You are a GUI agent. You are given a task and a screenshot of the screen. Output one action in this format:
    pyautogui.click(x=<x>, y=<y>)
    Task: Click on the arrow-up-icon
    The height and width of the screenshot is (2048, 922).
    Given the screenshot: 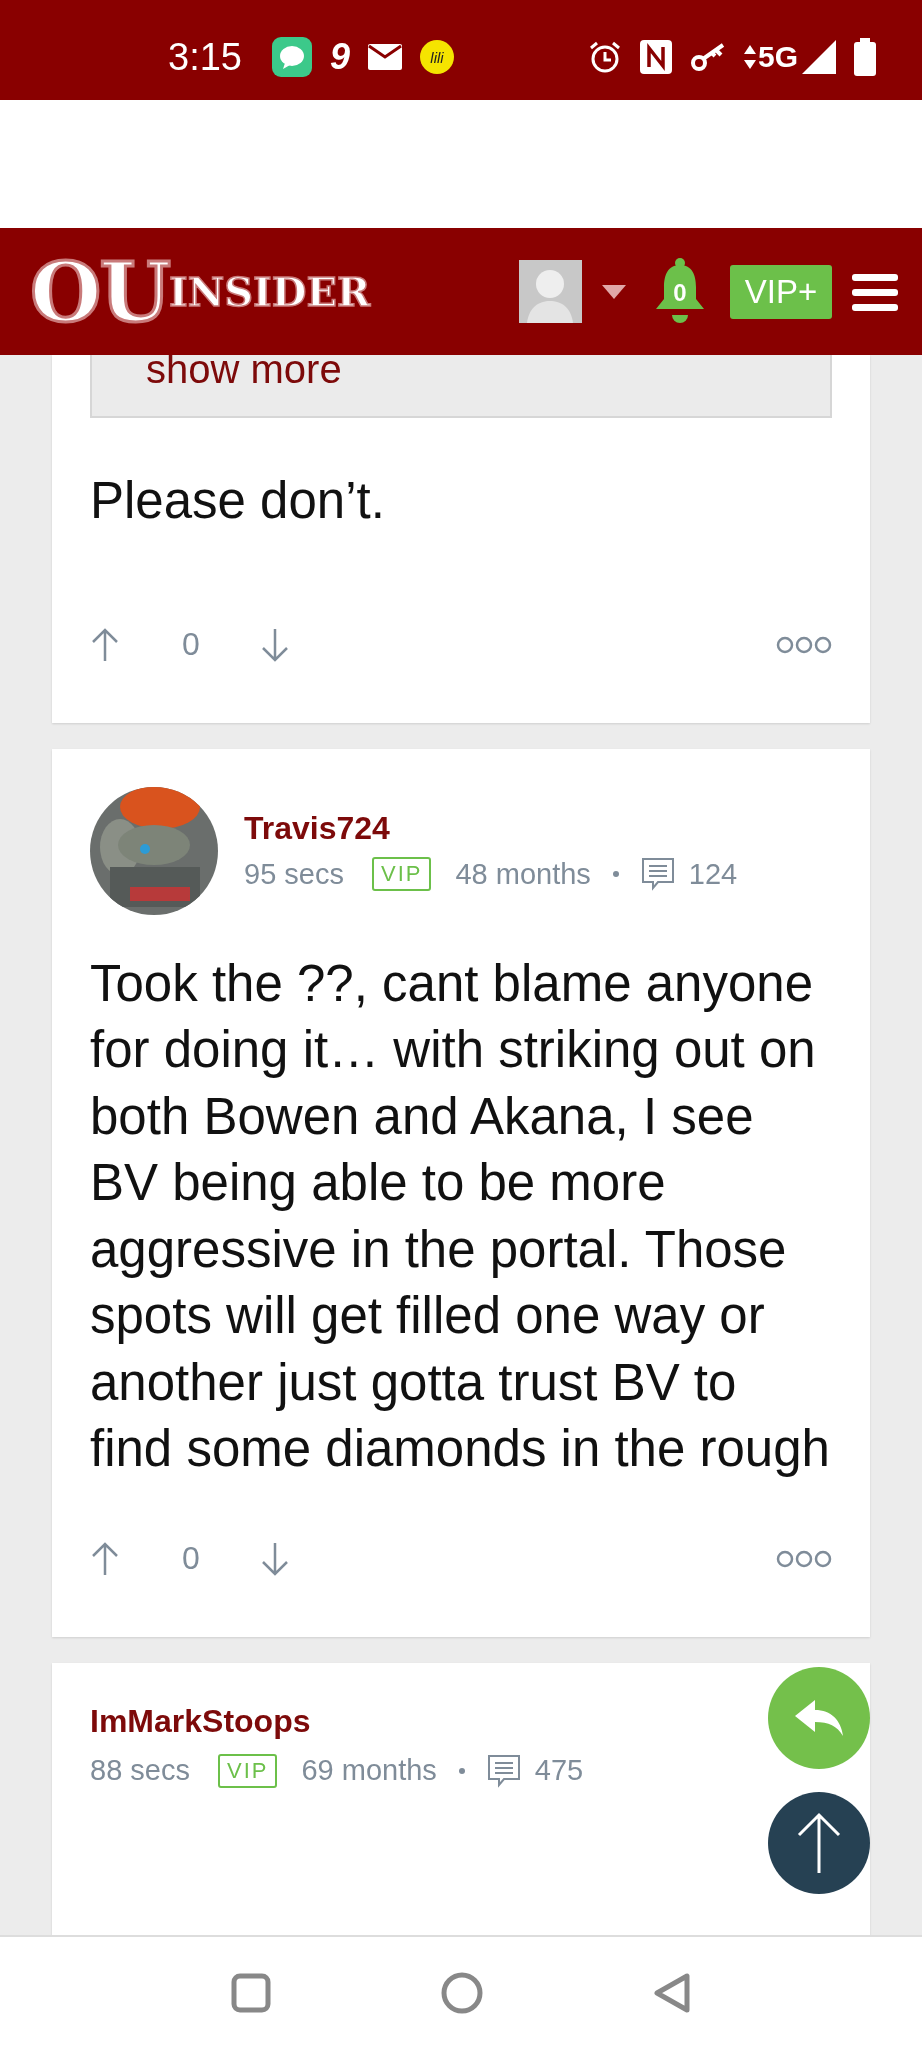 What is the action you would take?
    pyautogui.click(x=819, y=1843)
    